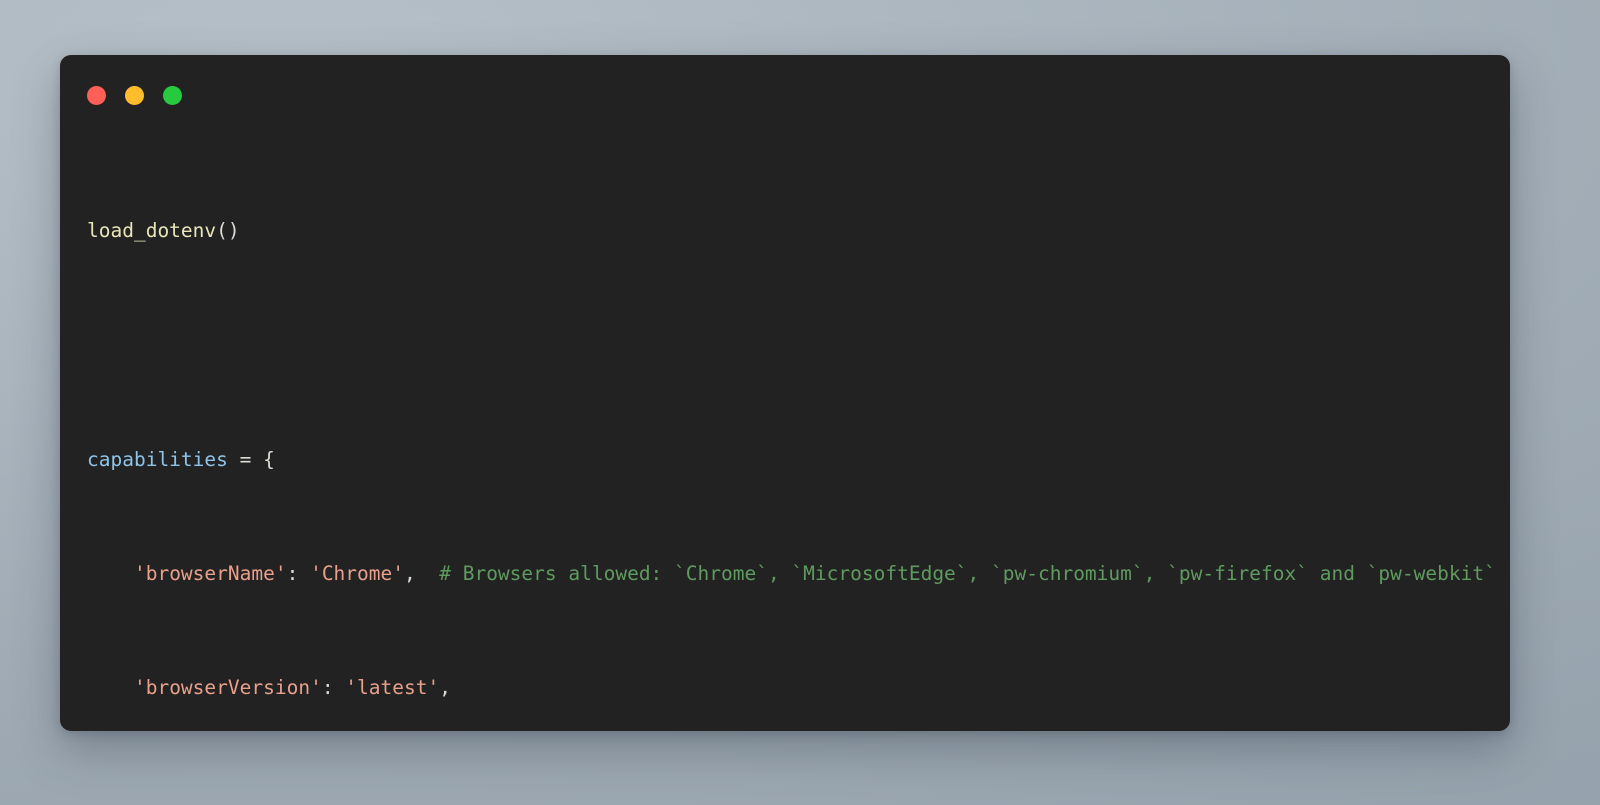 The image size is (1600, 805). What do you see at coordinates (357, 573) in the screenshot?
I see `value-chrome: 'Chrome'` at bounding box center [357, 573].